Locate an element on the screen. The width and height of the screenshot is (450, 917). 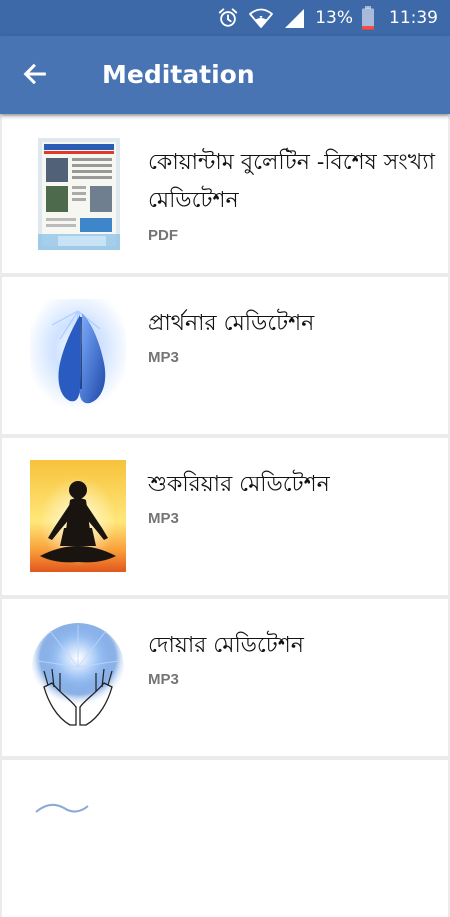
meditation-silhouette-thumbnail is located at coordinates (78, 516).